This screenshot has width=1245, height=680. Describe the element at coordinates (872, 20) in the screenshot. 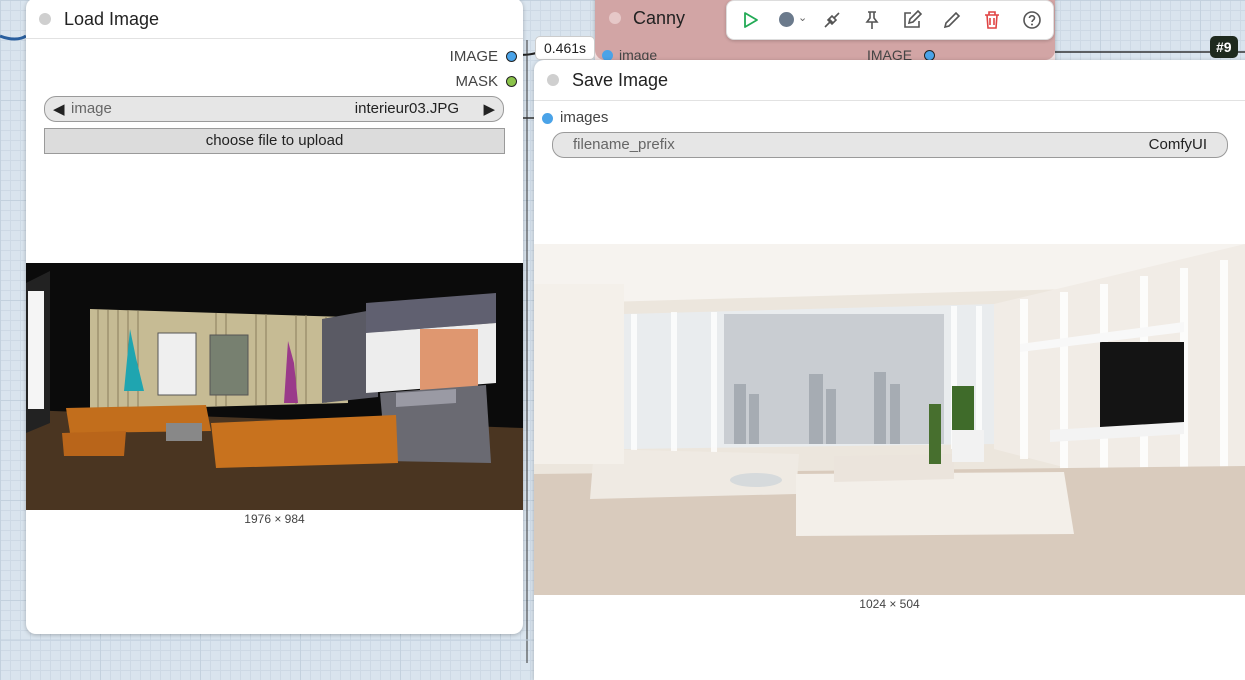

I see `pin-icon` at that location.